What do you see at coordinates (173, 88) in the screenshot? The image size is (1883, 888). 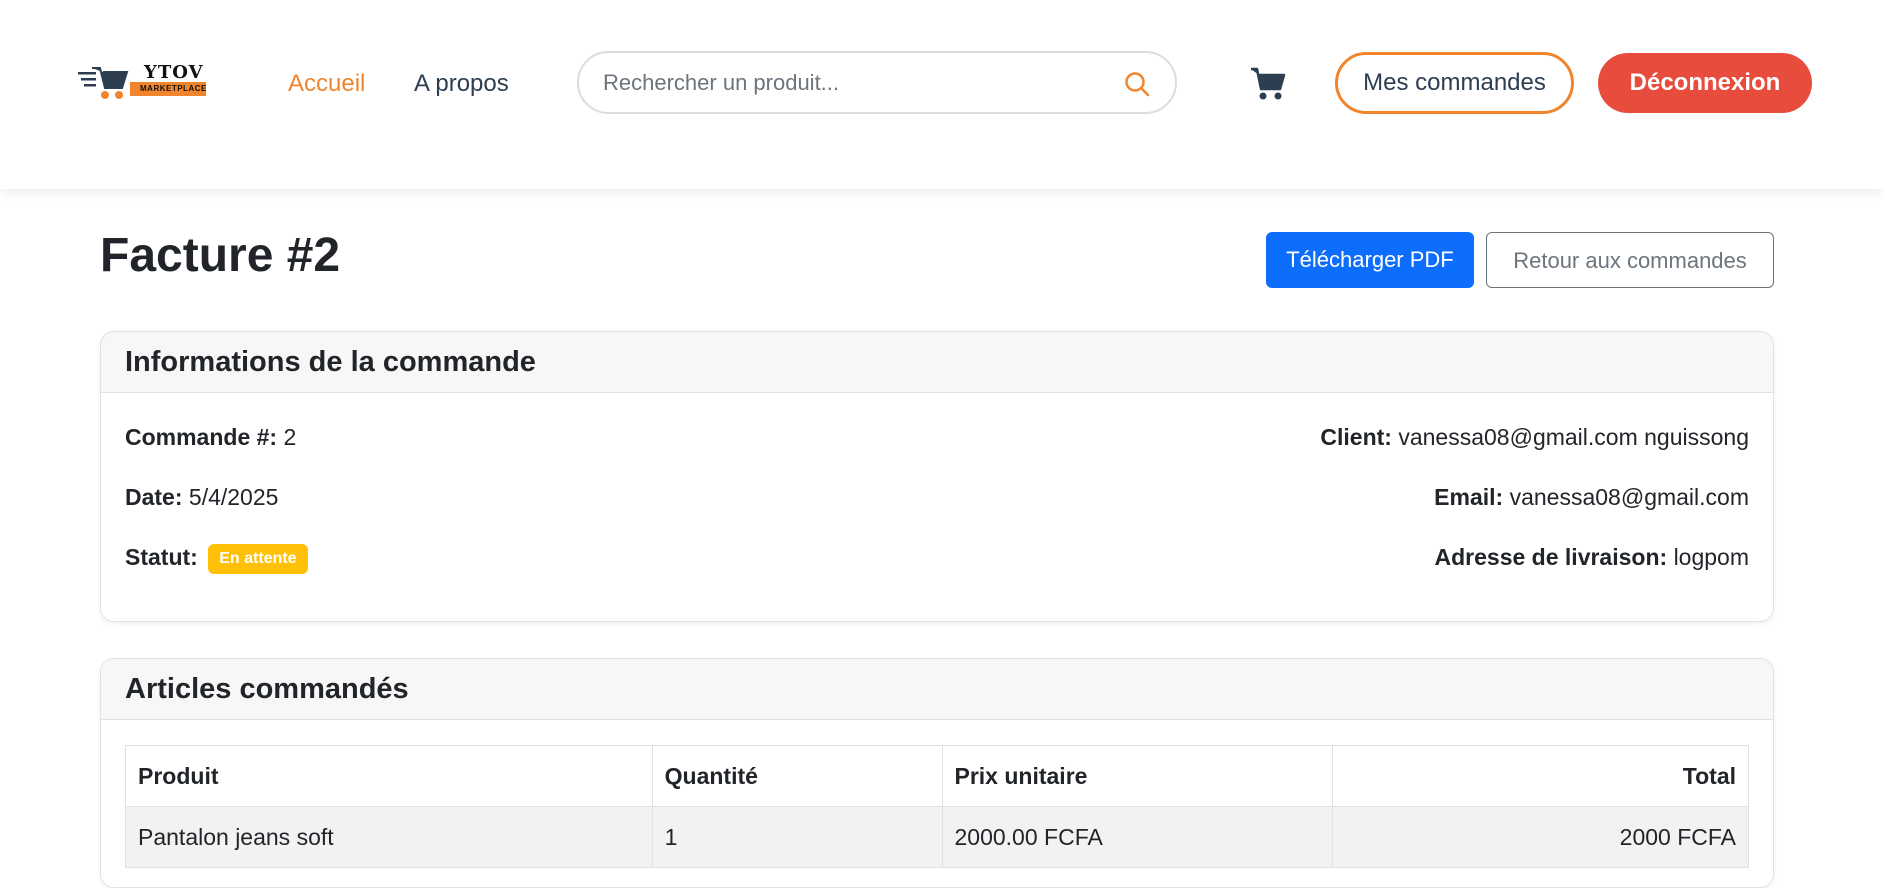 I see `logo-tagline: MARKETPLACE` at bounding box center [173, 88].